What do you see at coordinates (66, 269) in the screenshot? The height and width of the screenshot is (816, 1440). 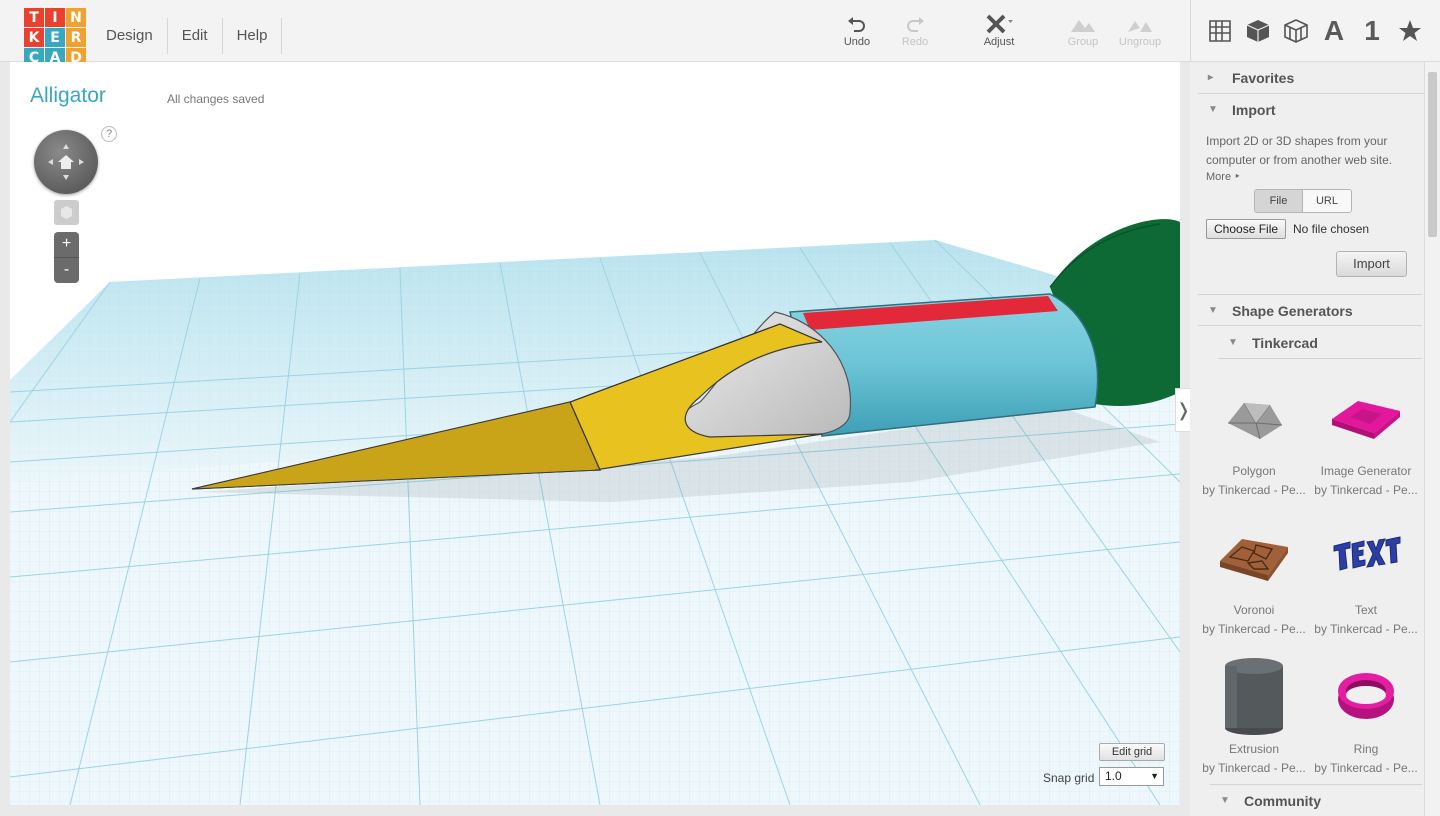 I see `zoom-out-button: -` at bounding box center [66, 269].